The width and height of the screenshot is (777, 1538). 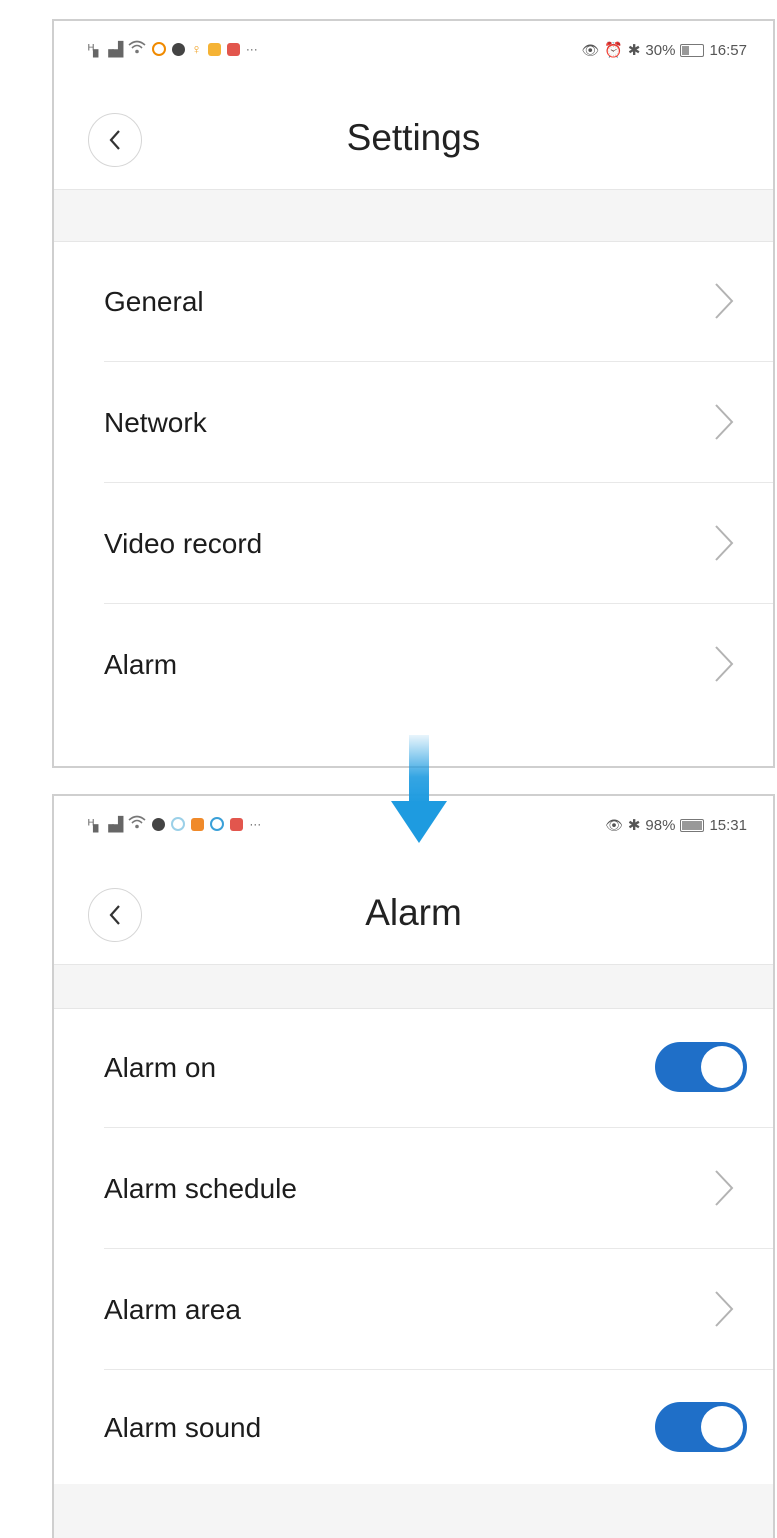 I want to click on settings-item-label: Alarm, so click(x=141, y=664).